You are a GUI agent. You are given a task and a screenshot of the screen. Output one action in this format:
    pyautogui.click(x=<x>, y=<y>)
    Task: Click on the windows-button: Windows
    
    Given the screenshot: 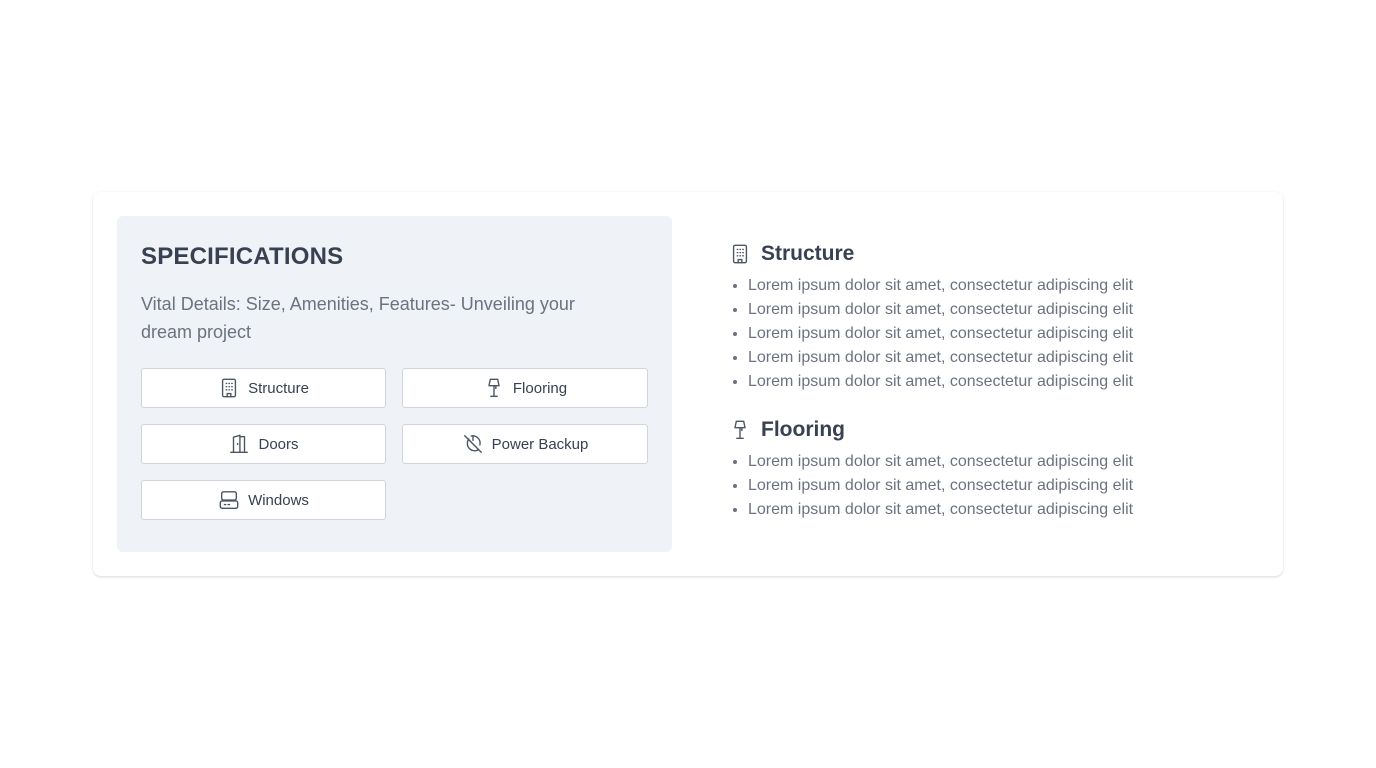 What is the action you would take?
    pyautogui.click(x=263, y=500)
    